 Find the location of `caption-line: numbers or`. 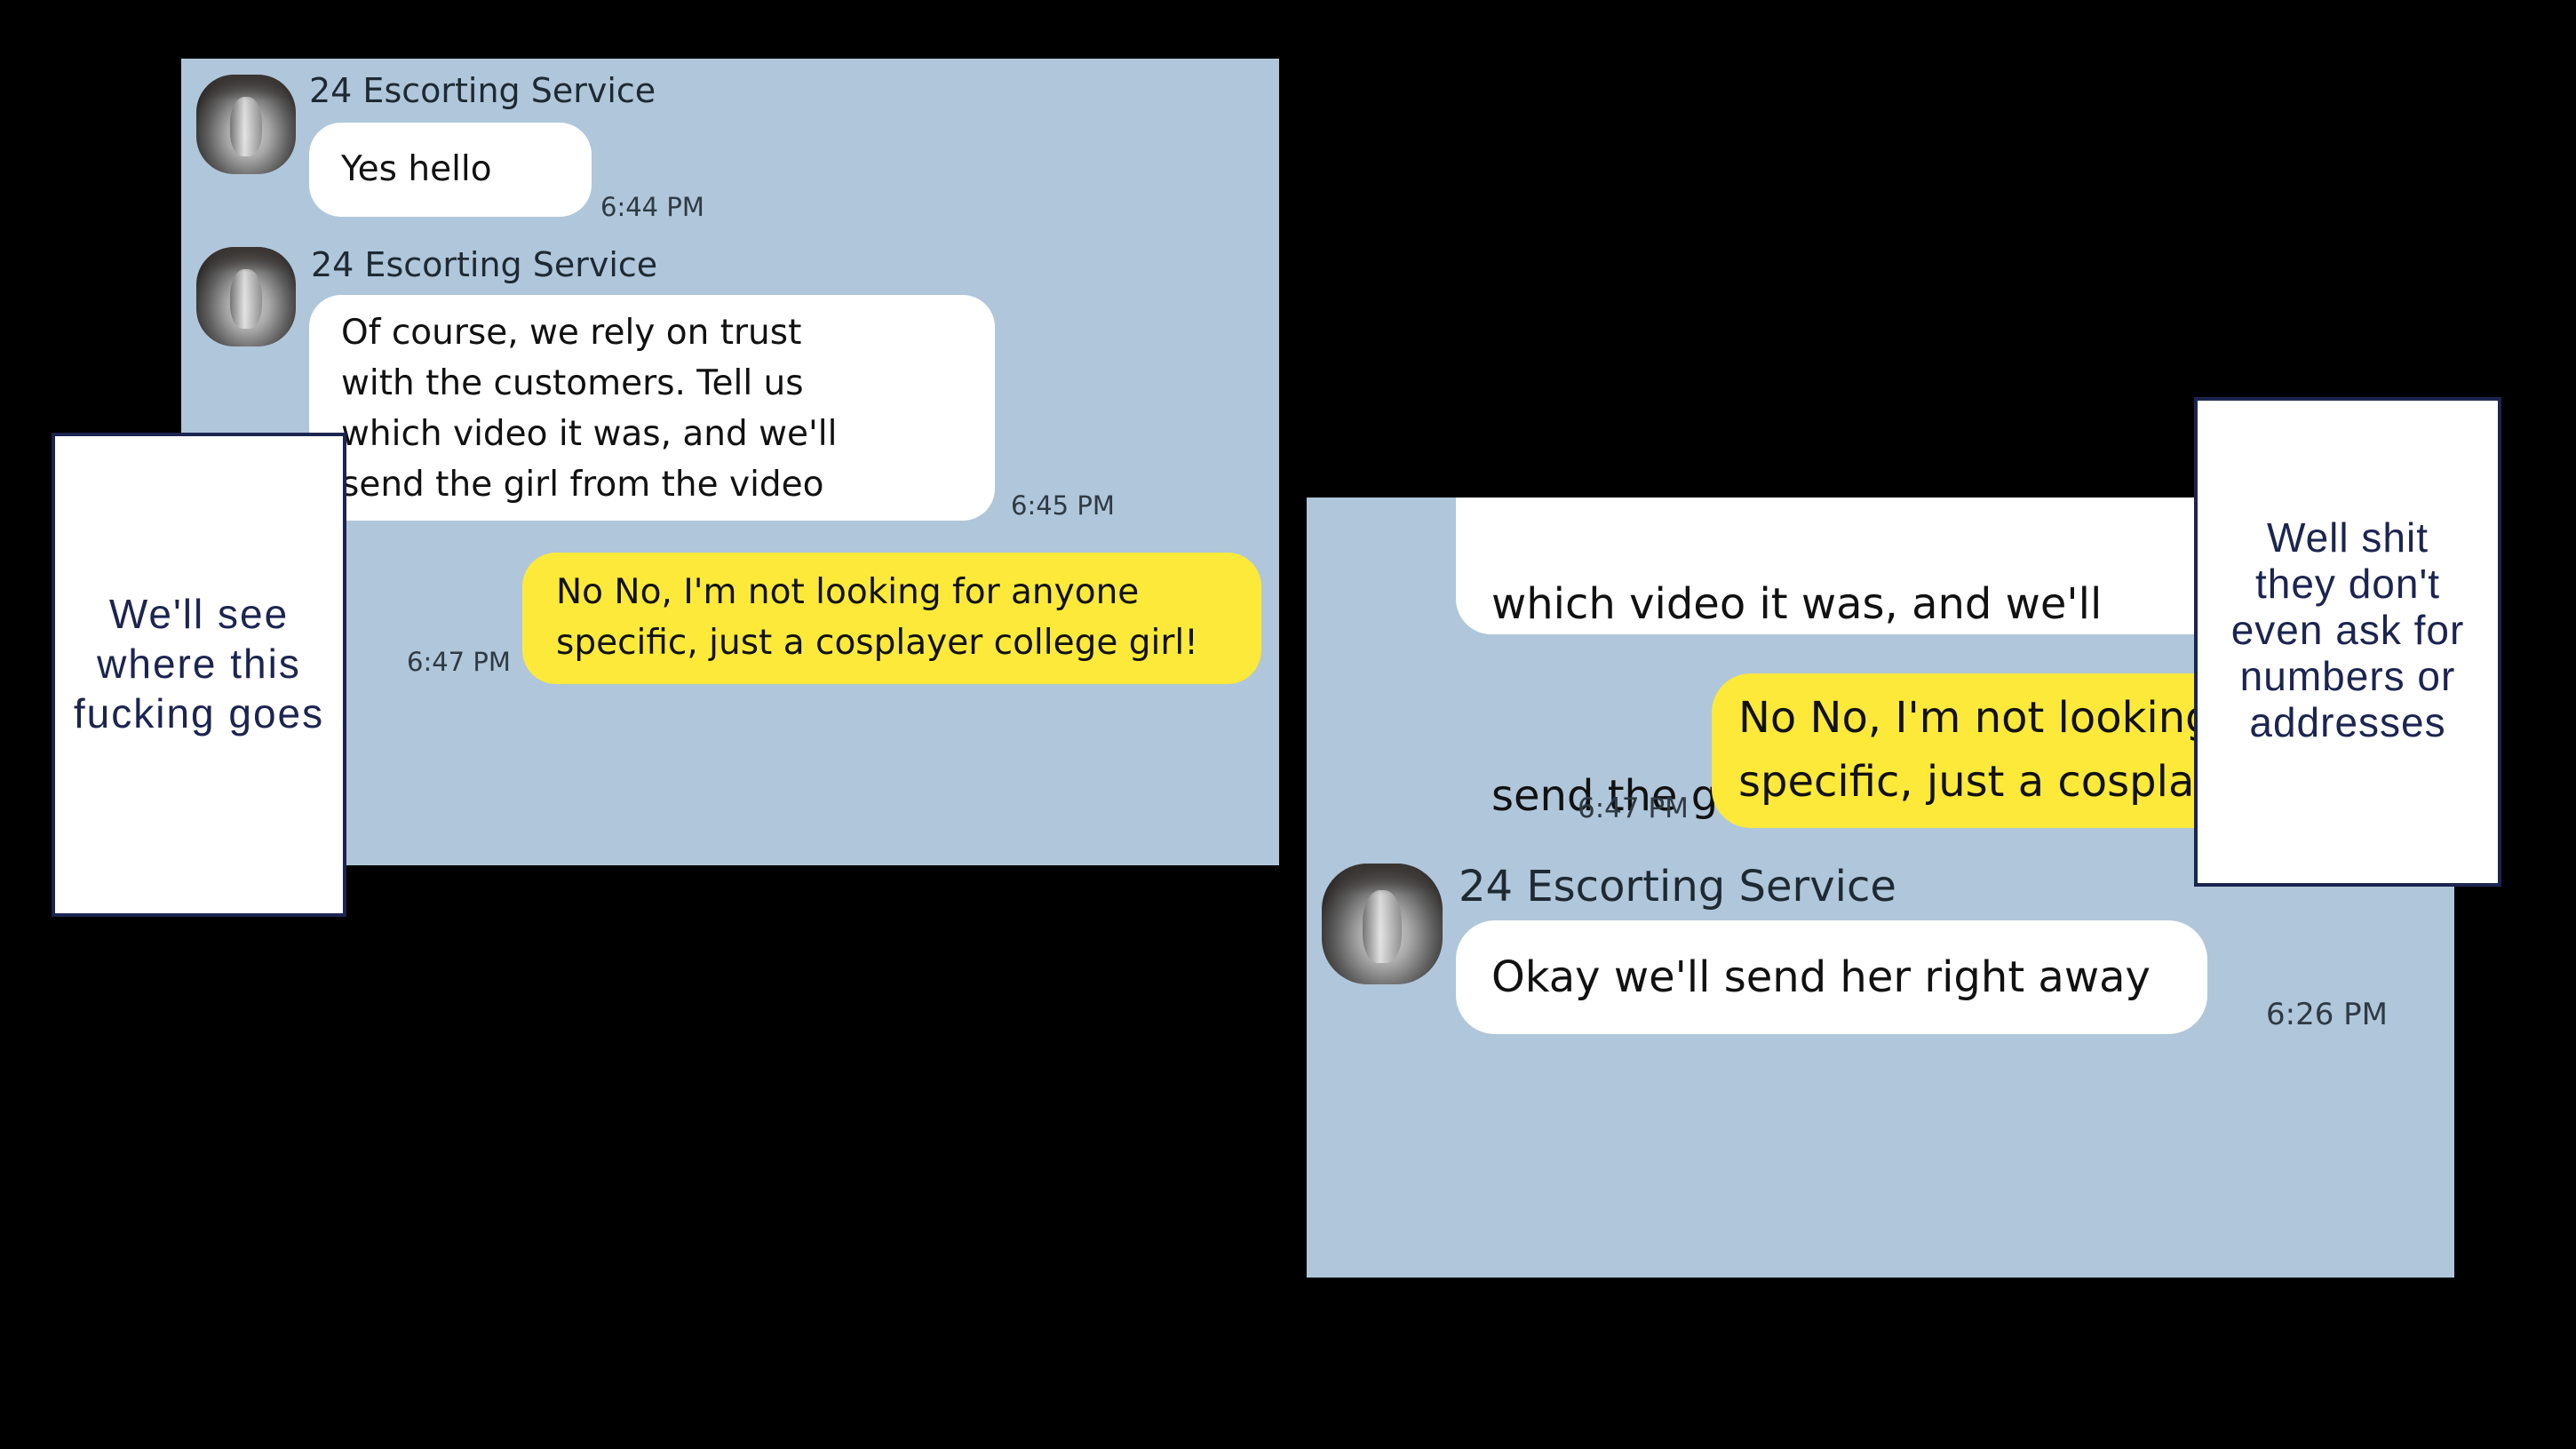

caption-line: numbers or is located at coordinates (2347, 676).